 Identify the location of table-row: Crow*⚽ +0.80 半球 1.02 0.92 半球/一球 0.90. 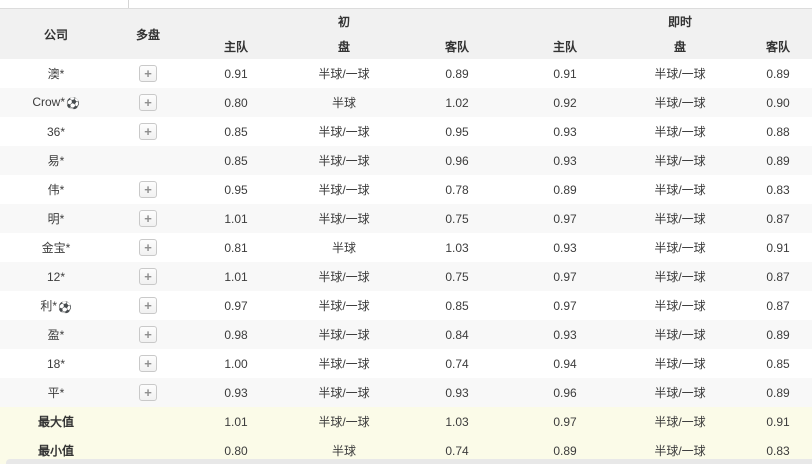
(406, 102).